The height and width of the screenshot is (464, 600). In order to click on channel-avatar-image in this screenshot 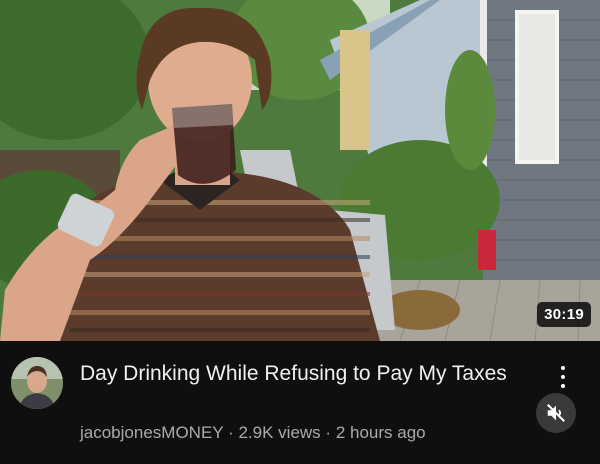, I will do `click(37, 383)`.